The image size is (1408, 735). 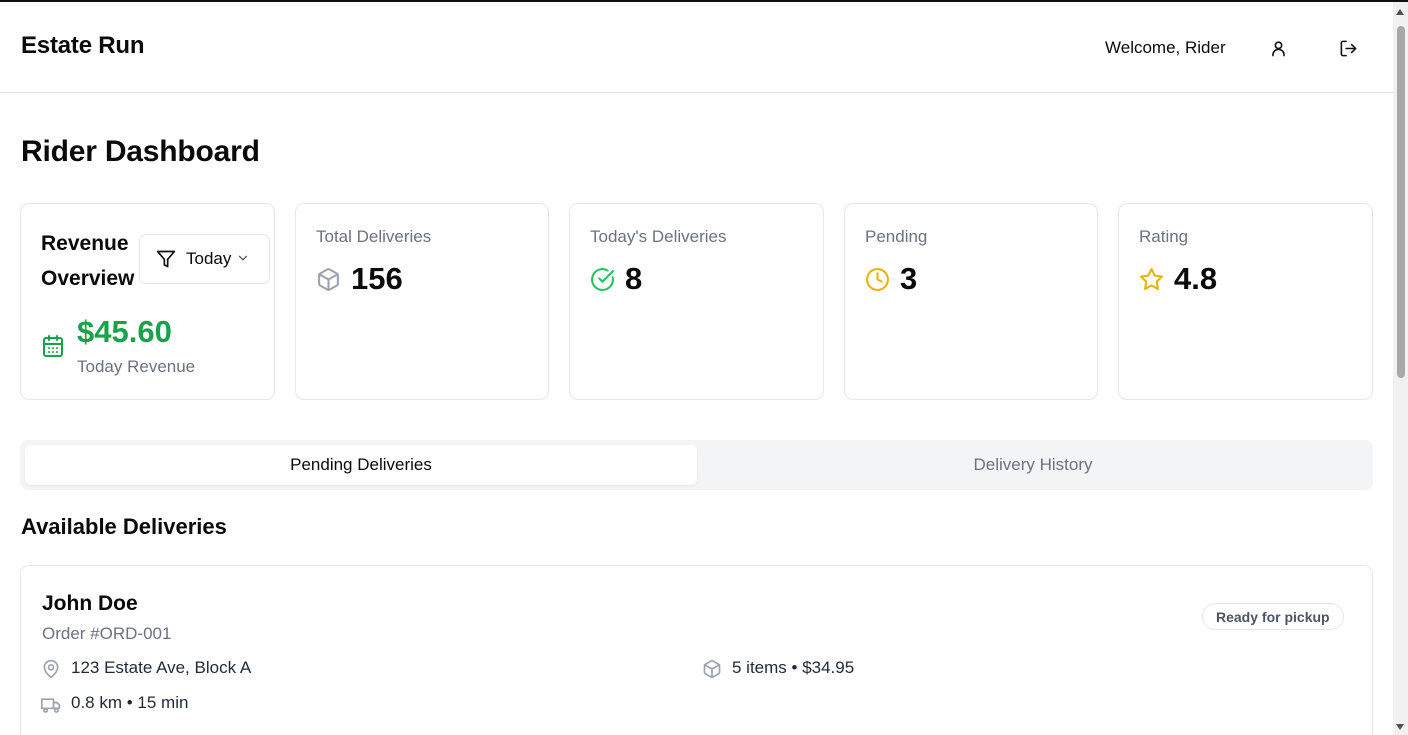 What do you see at coordinates (634, 278) in the screenshot?
I see `stat-value: 8` at bounding box center [634, 278].